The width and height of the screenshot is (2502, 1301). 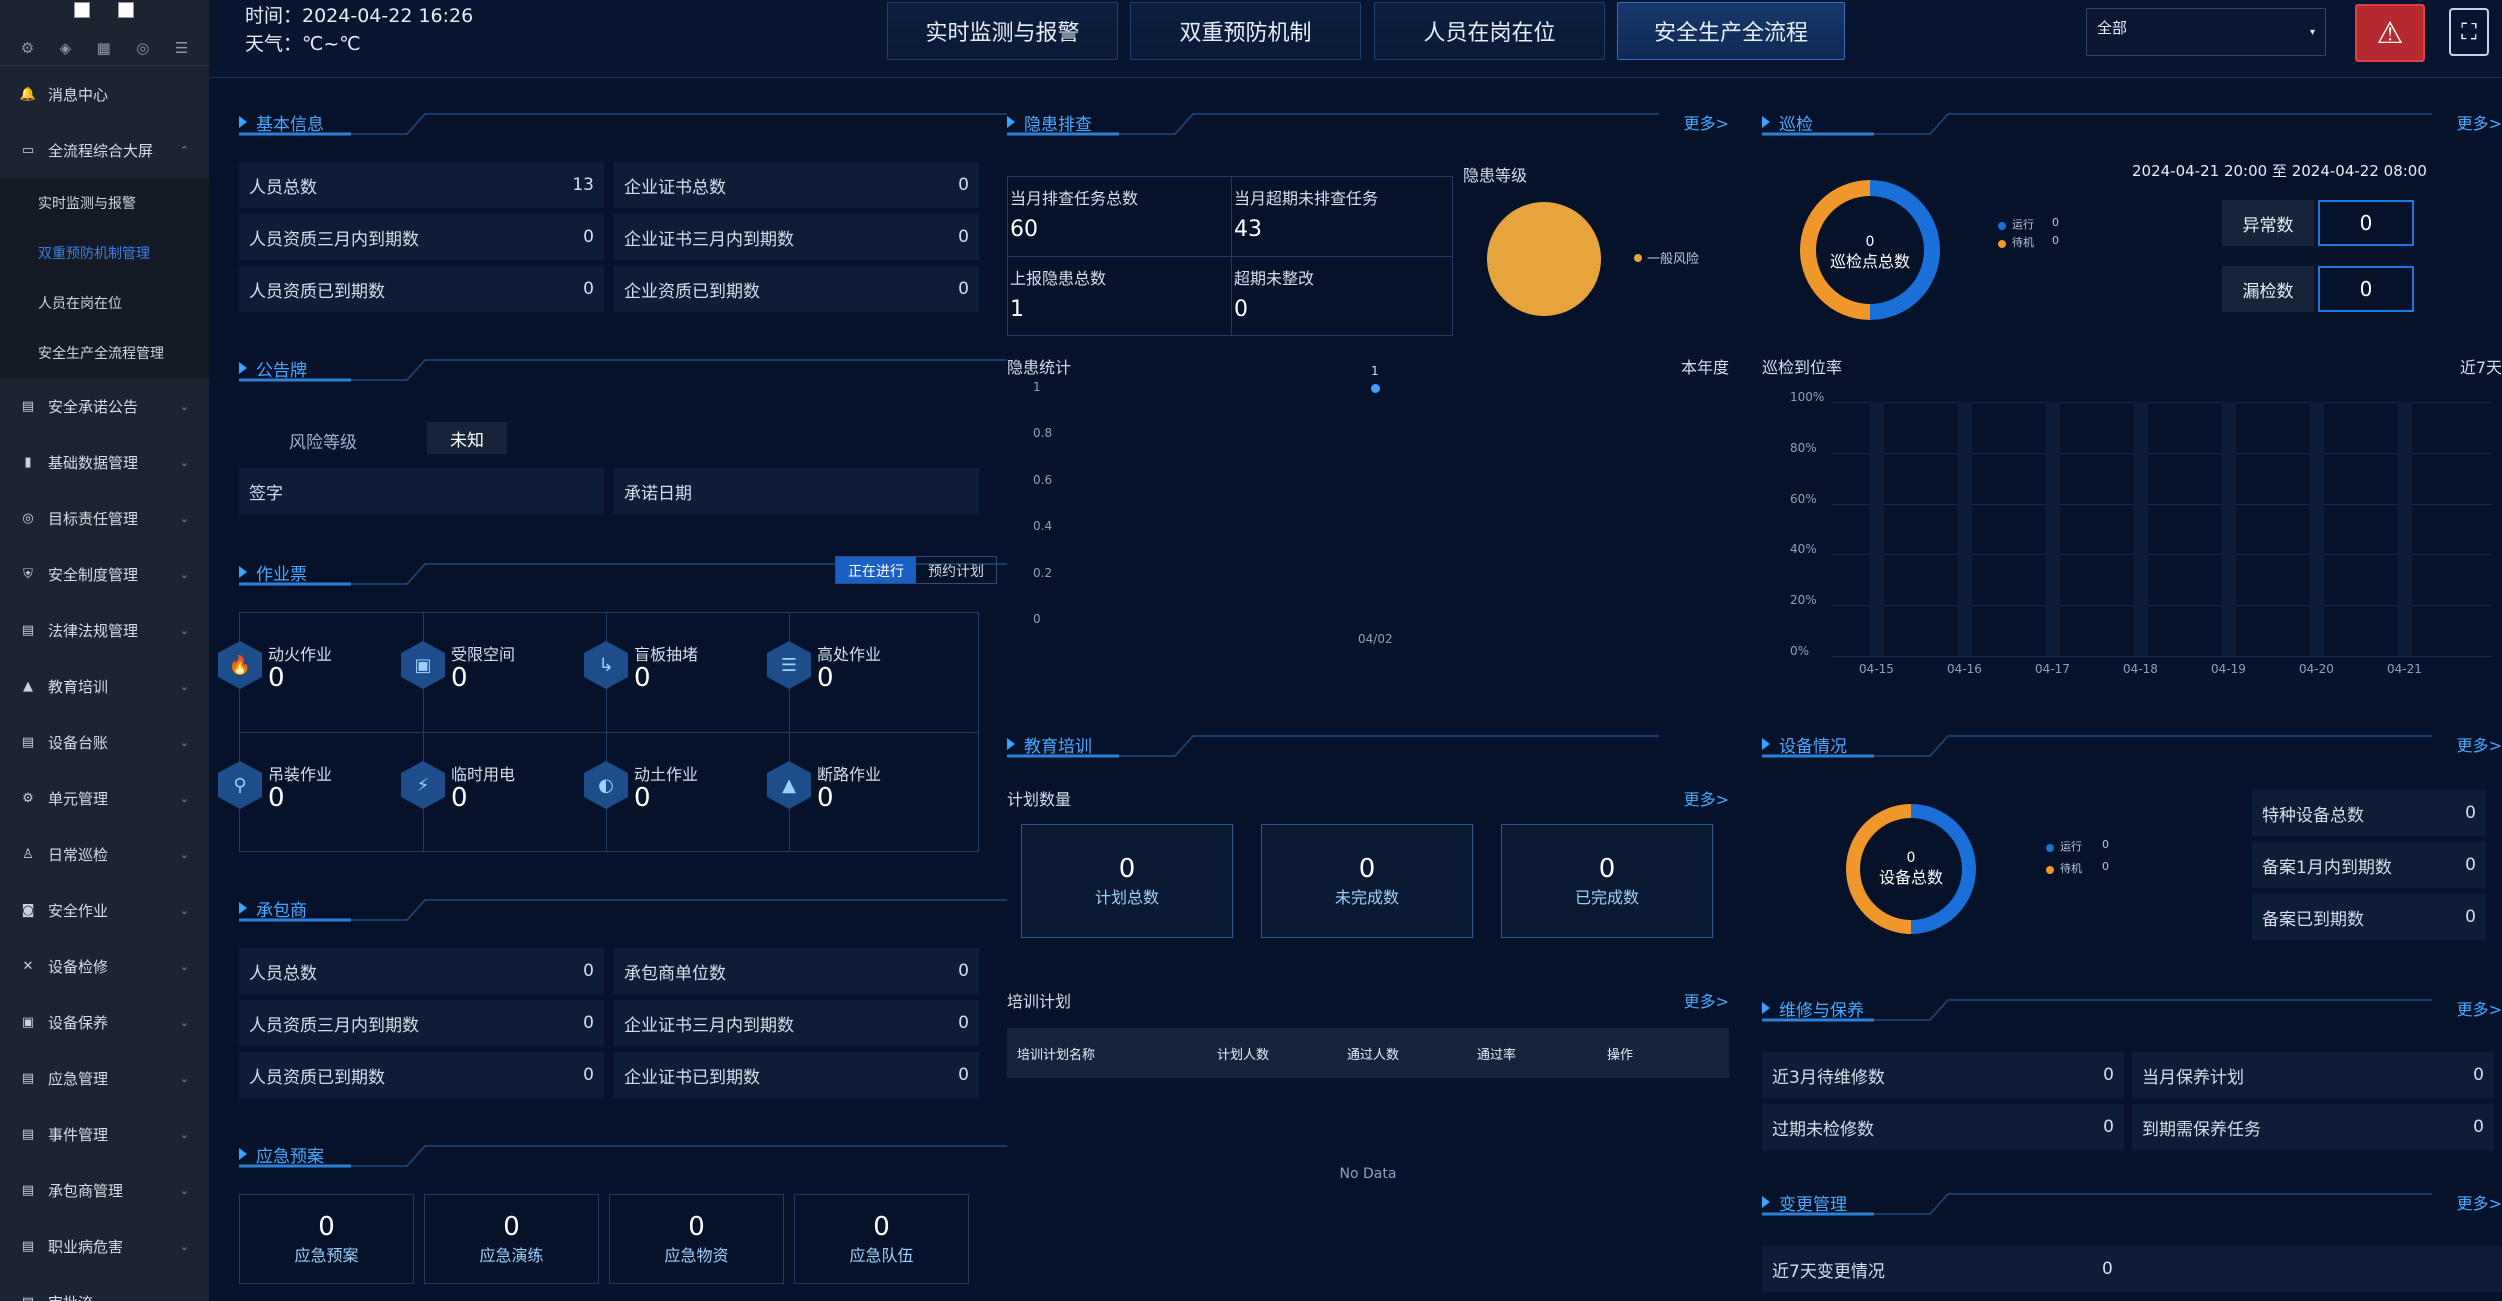 What do you see at coordinates (142, 48) in the screenshot?
I see `target-icon: ◎` at bounding box center [142, 48].